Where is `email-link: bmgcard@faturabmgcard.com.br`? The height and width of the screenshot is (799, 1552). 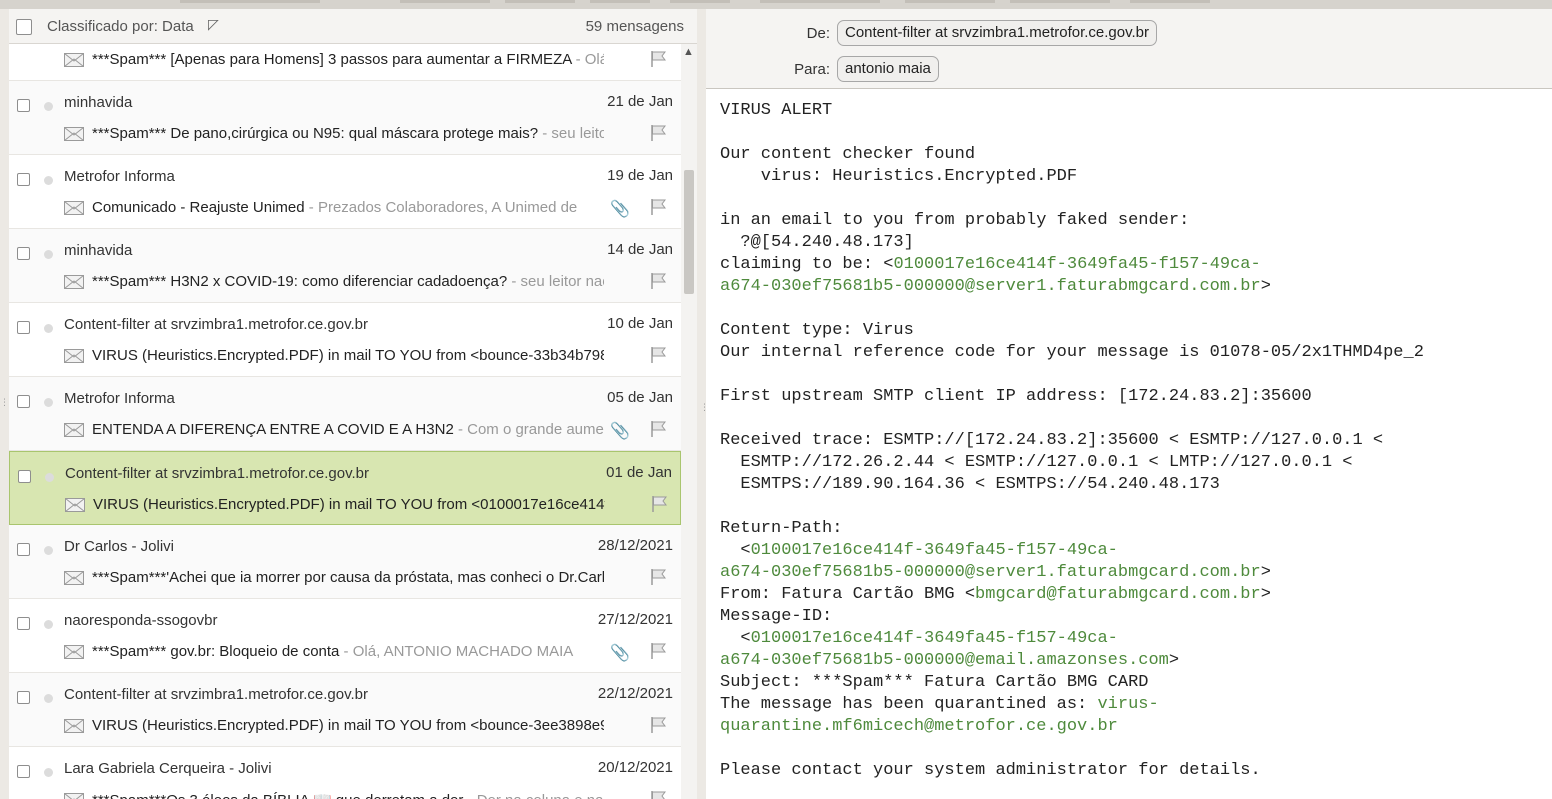 email-link: bmgcard@faturabmgcard.com.br is located at coordinates (1118, 594).